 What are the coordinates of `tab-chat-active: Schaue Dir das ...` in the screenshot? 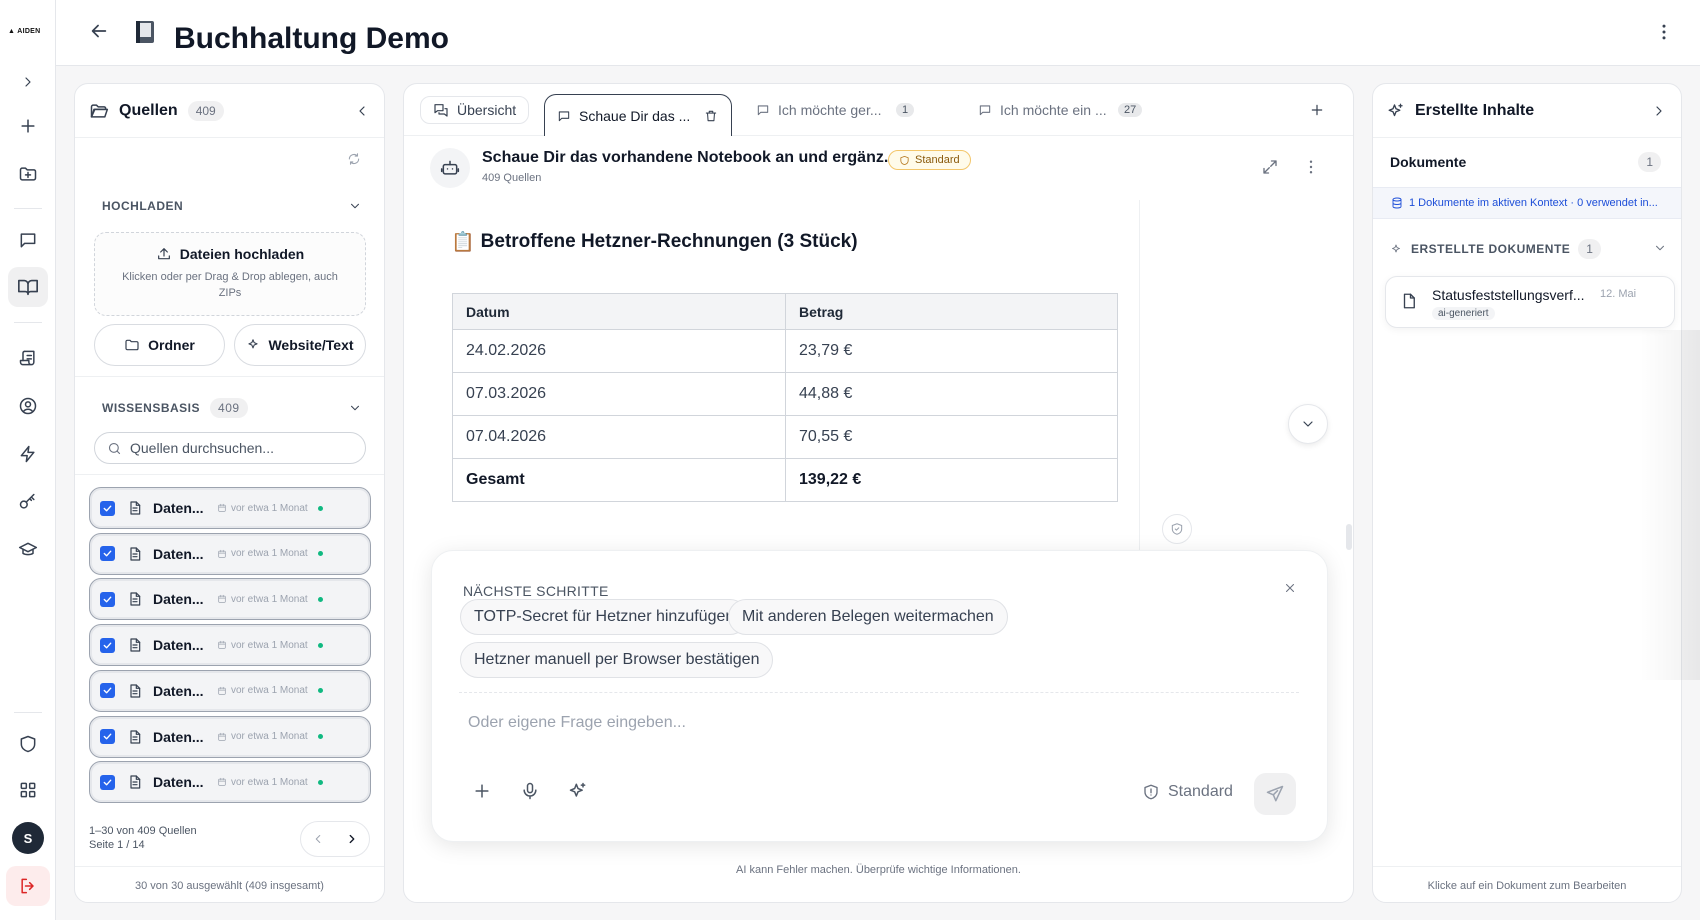 It's located at (638, 115).